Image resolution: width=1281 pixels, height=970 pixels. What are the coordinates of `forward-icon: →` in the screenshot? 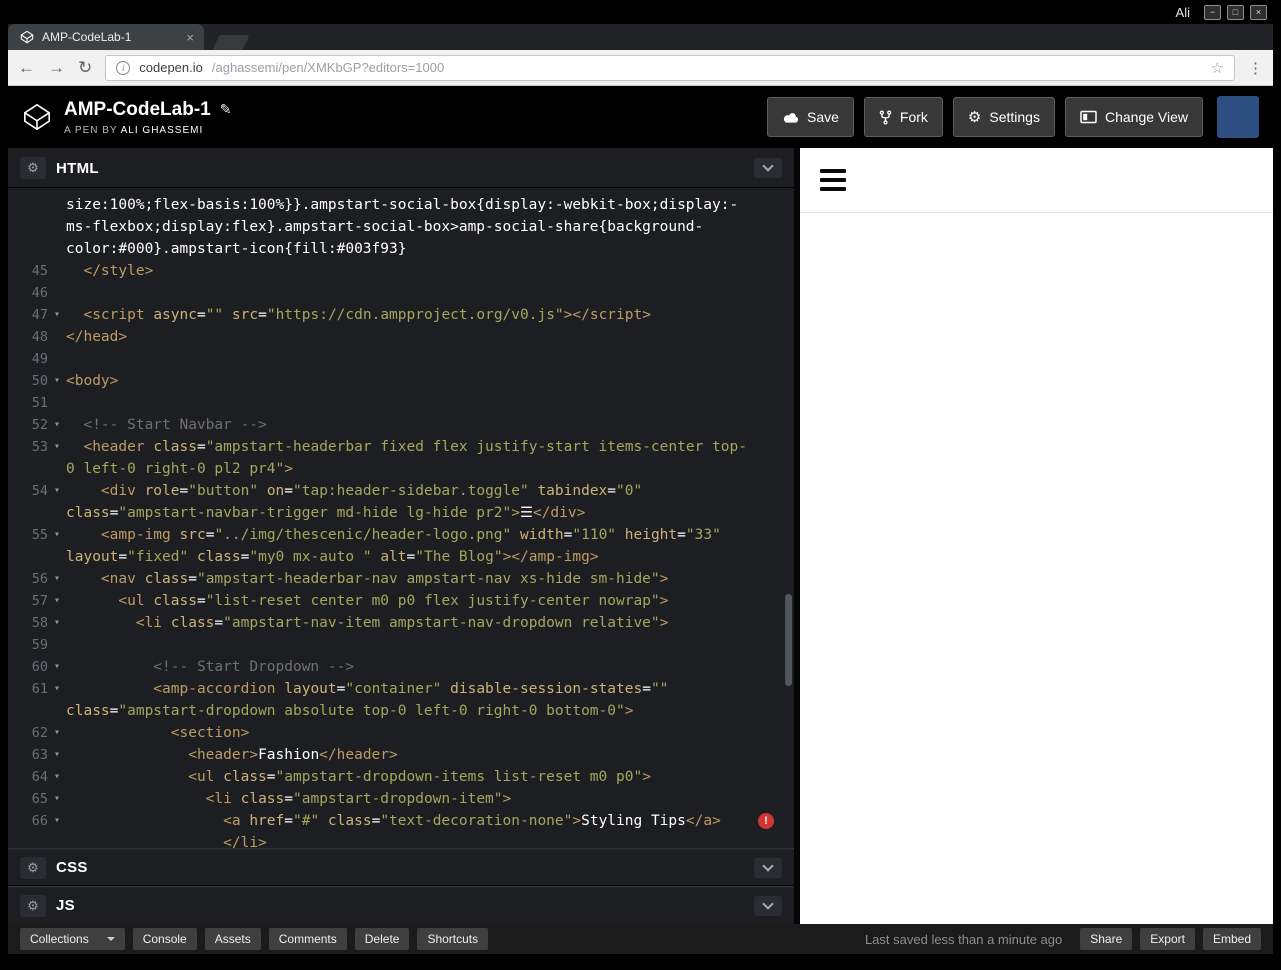 It's located at (56, 67).